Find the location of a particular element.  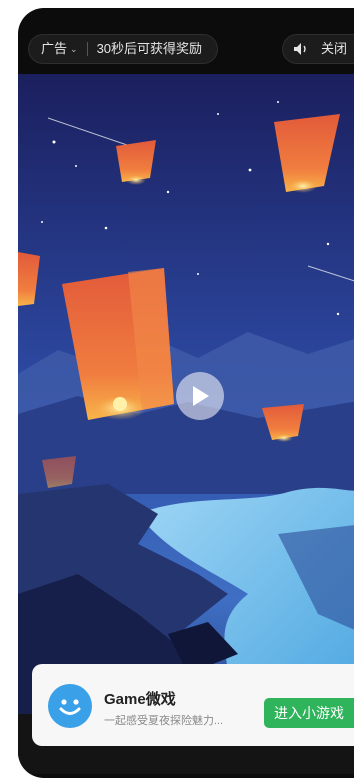

game-card: Game微戏 一起感受夏夜探险魅力... 进入小游戏 is located at coordinates (193, 705).